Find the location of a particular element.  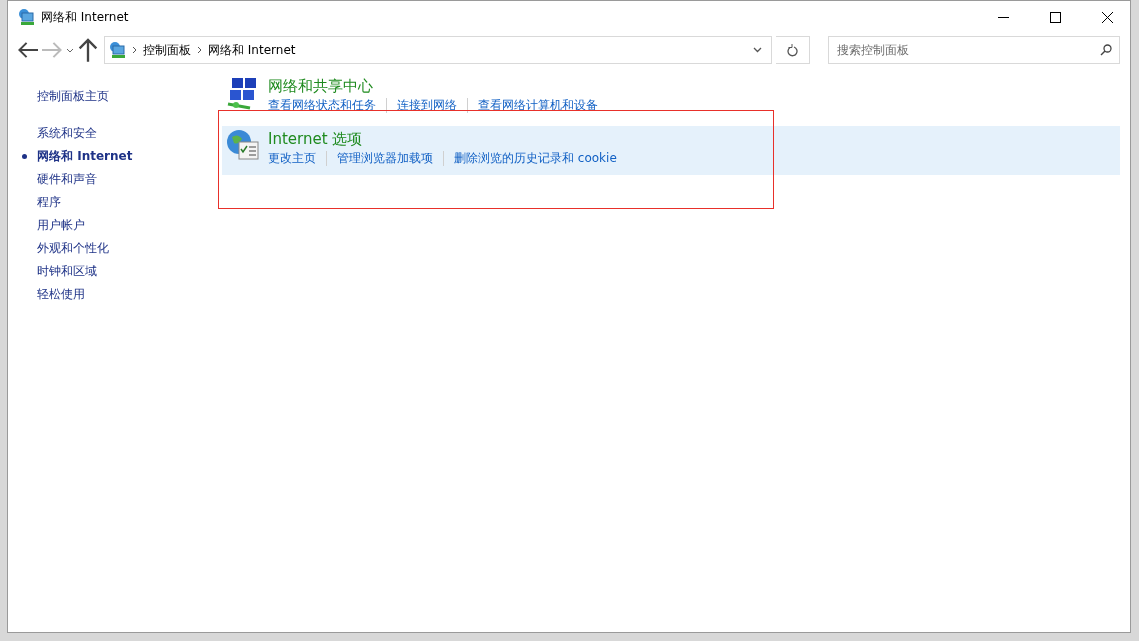

globe-checklist-icon is located at coordinates (243, 146).